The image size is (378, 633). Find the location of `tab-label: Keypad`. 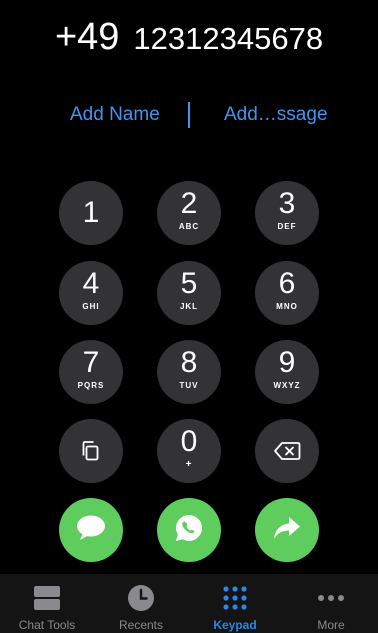

tab-label: Keypad is located at coordinates (235, 625).